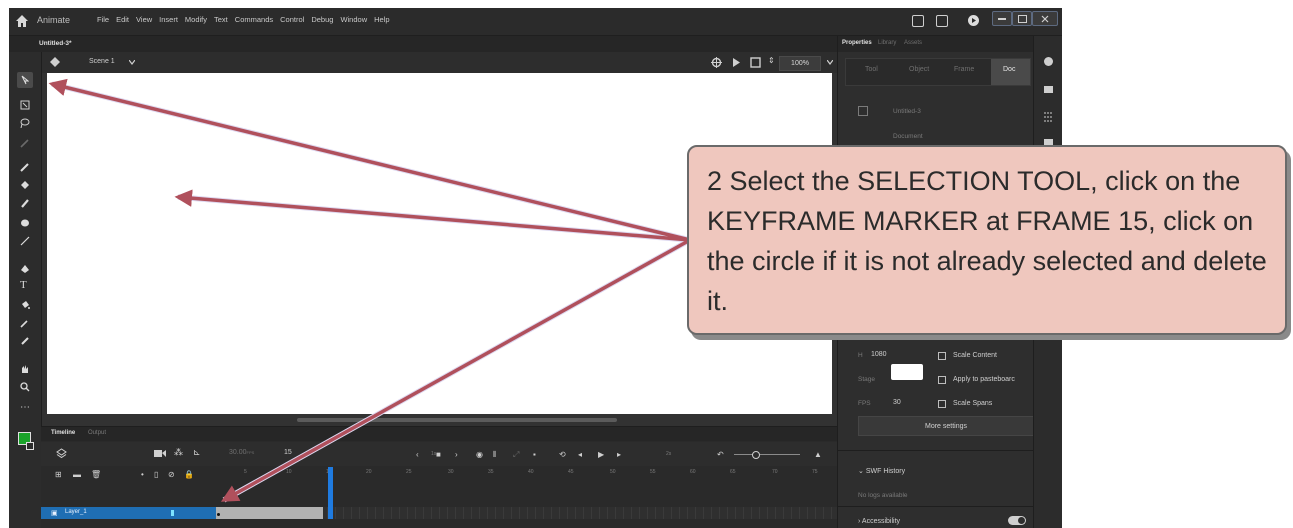  I want to click on camera-icon, so click(160, 453).